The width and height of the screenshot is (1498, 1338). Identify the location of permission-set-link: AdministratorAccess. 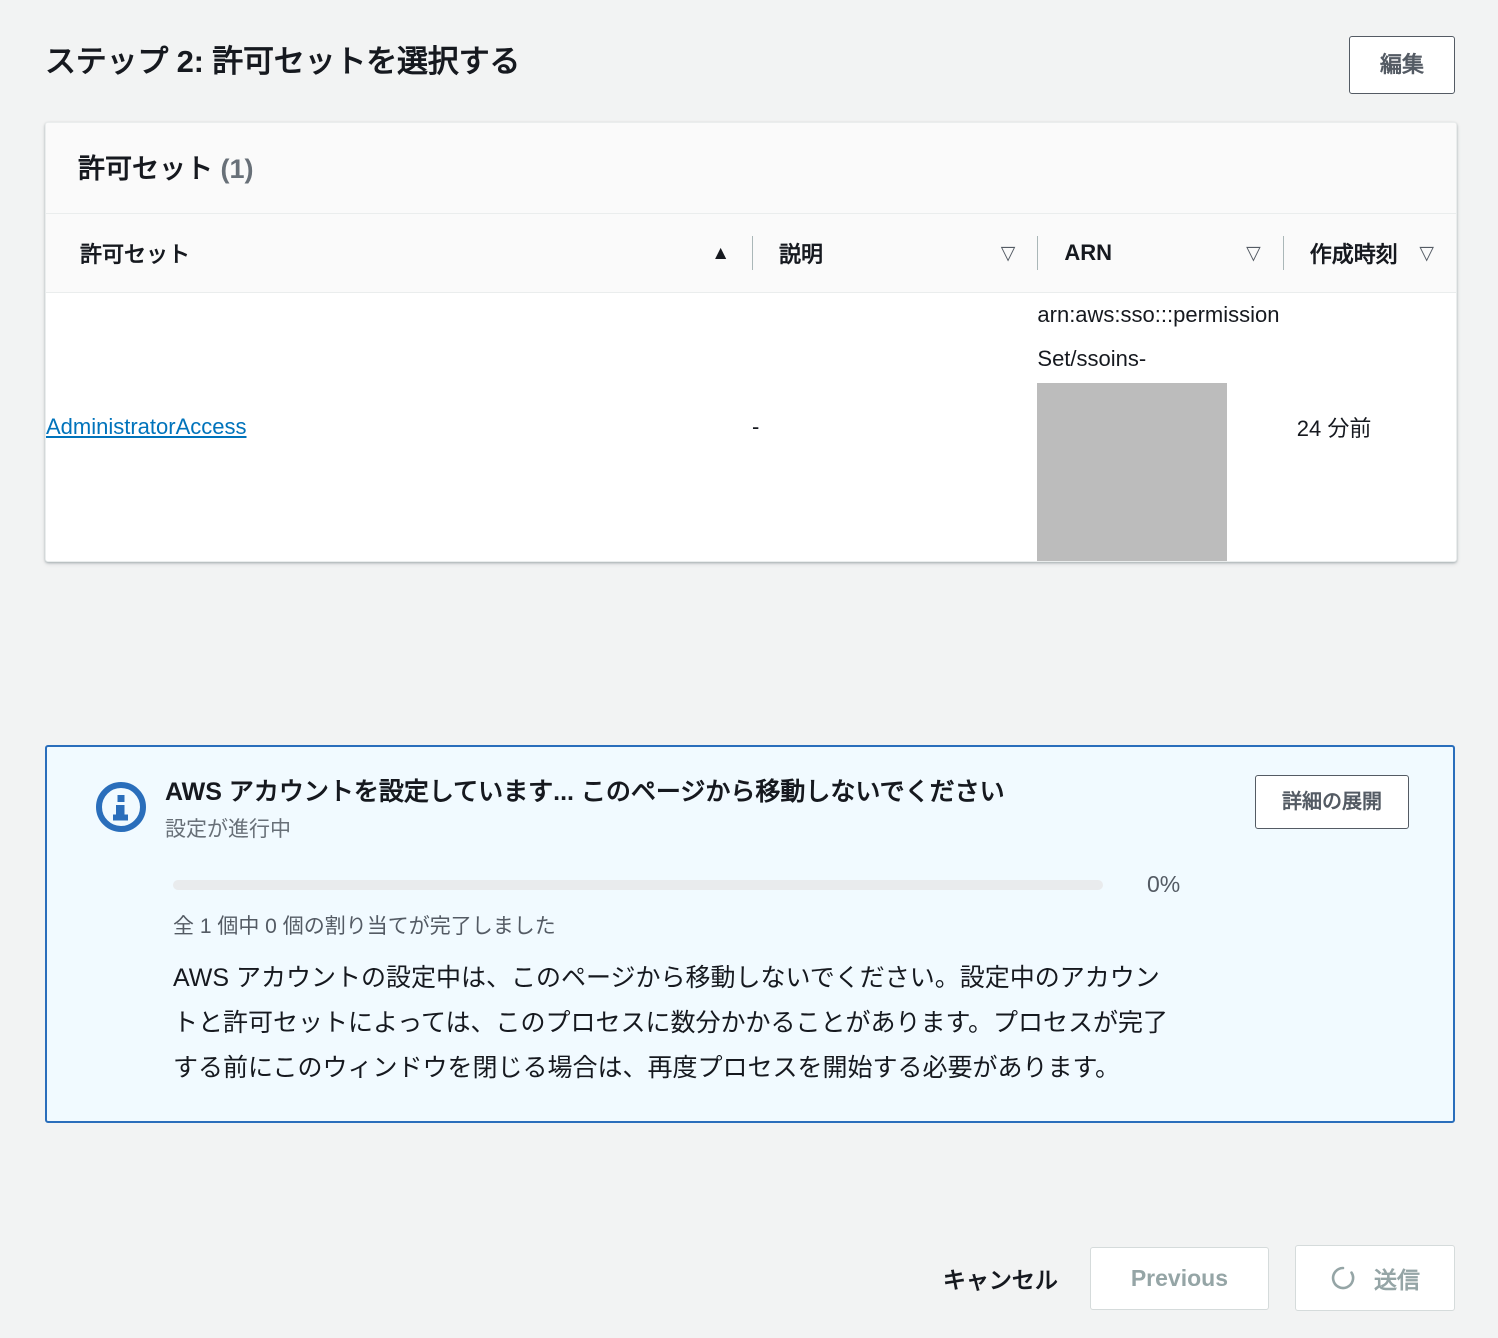
(146, 426).